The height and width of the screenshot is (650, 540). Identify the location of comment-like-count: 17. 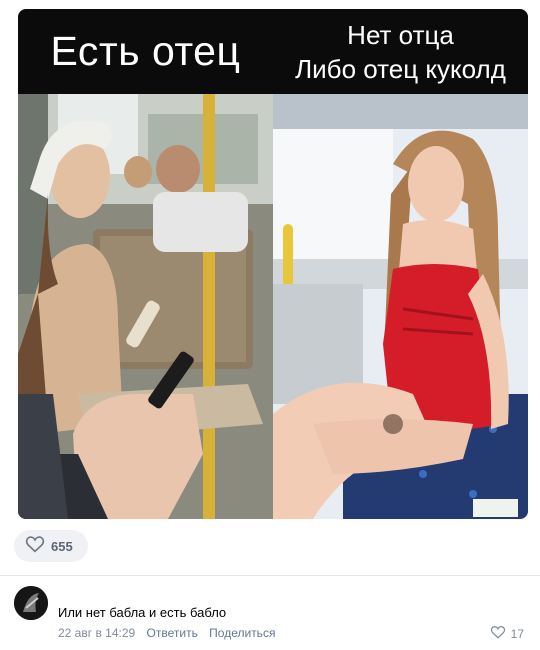
(517, 633).